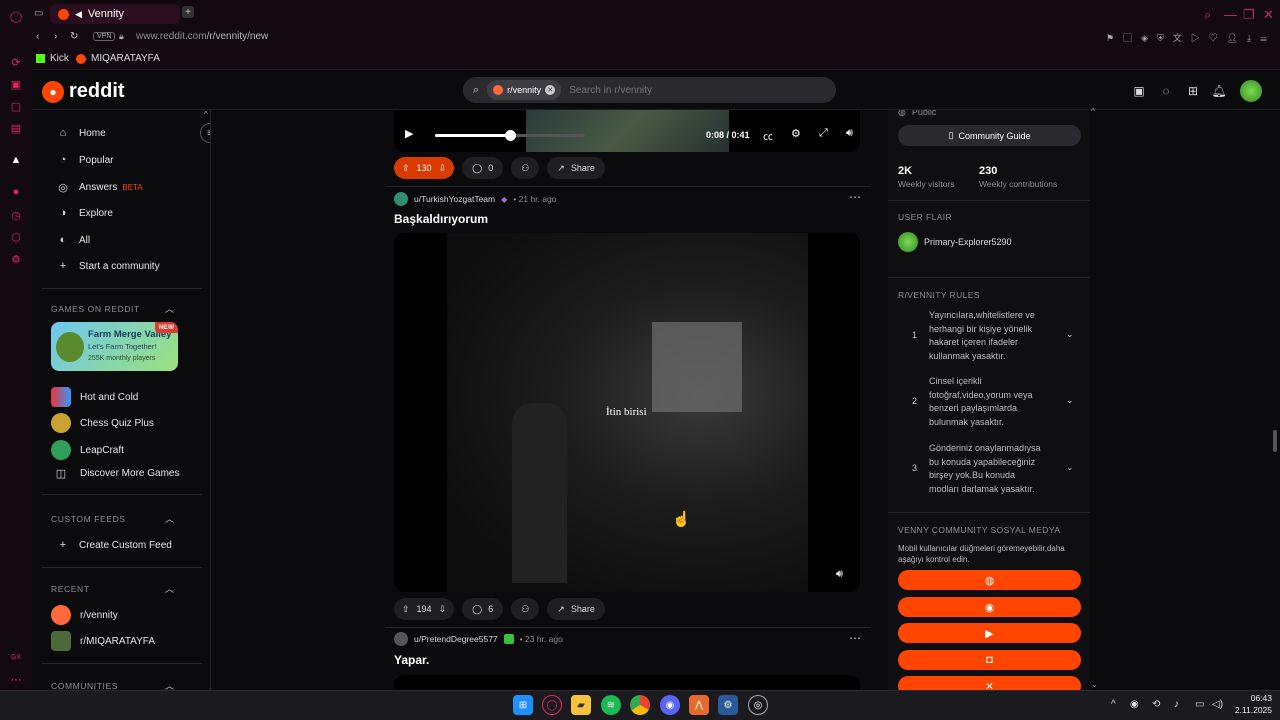 The image size is (1280, 720). What do you see at coordinates (550, 90) in the screenshot?
I see `clear-chip-icon: ✕` at bounding box center [550, 90].